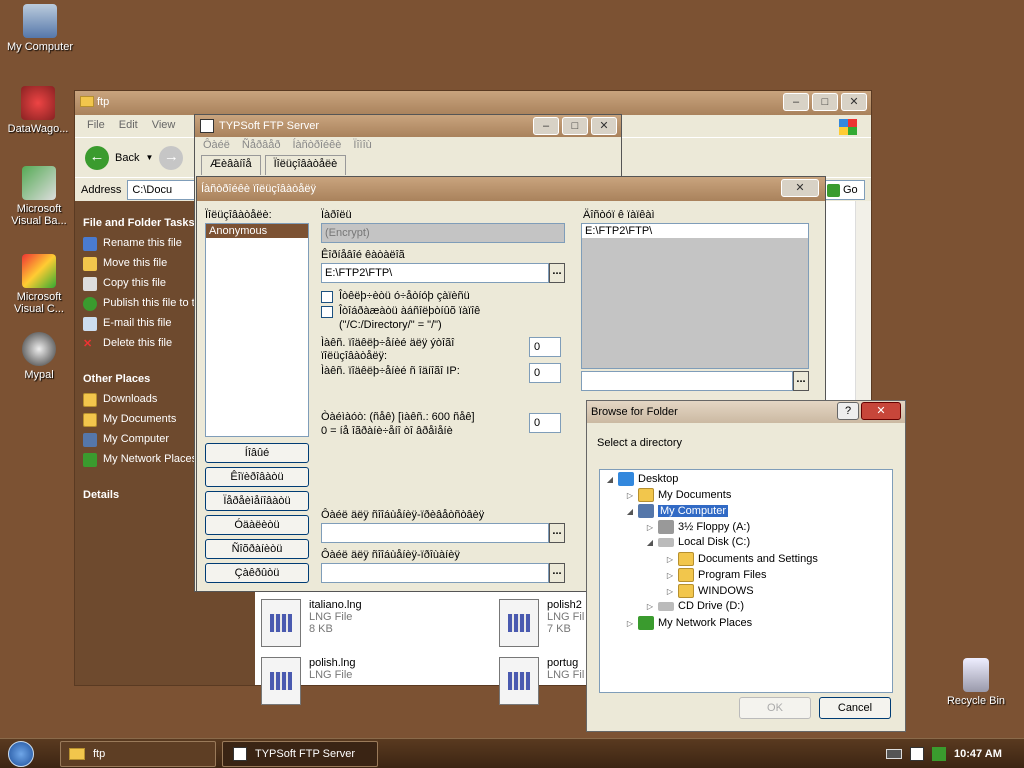 The image size is (1024, 768). What do you see at coordinates (257, 477) in the screenshot?
I see `copy-user-button: Êîïèðîâàòü` at bounding box center [257, 477].